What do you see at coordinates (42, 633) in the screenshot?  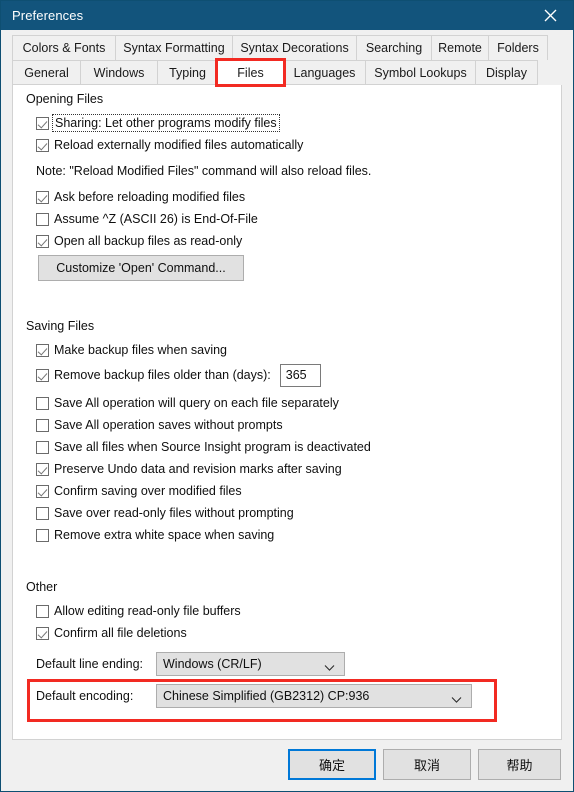 I see `checkbox-confirm-file-deletions` at bounding box center [42, 633].